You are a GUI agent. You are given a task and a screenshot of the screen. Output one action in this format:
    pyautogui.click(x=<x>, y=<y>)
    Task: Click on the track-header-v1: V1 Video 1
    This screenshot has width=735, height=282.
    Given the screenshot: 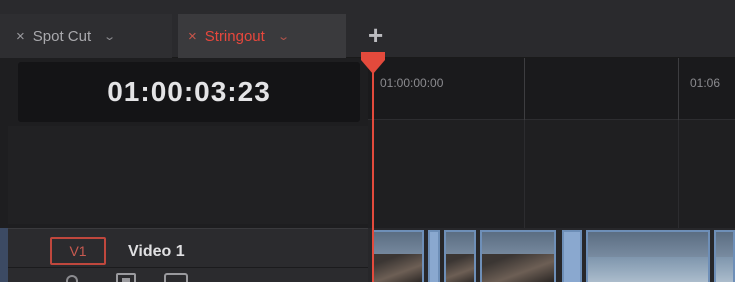 What is the action you would take?
    pyautogui.click(x=188, y=255)
    